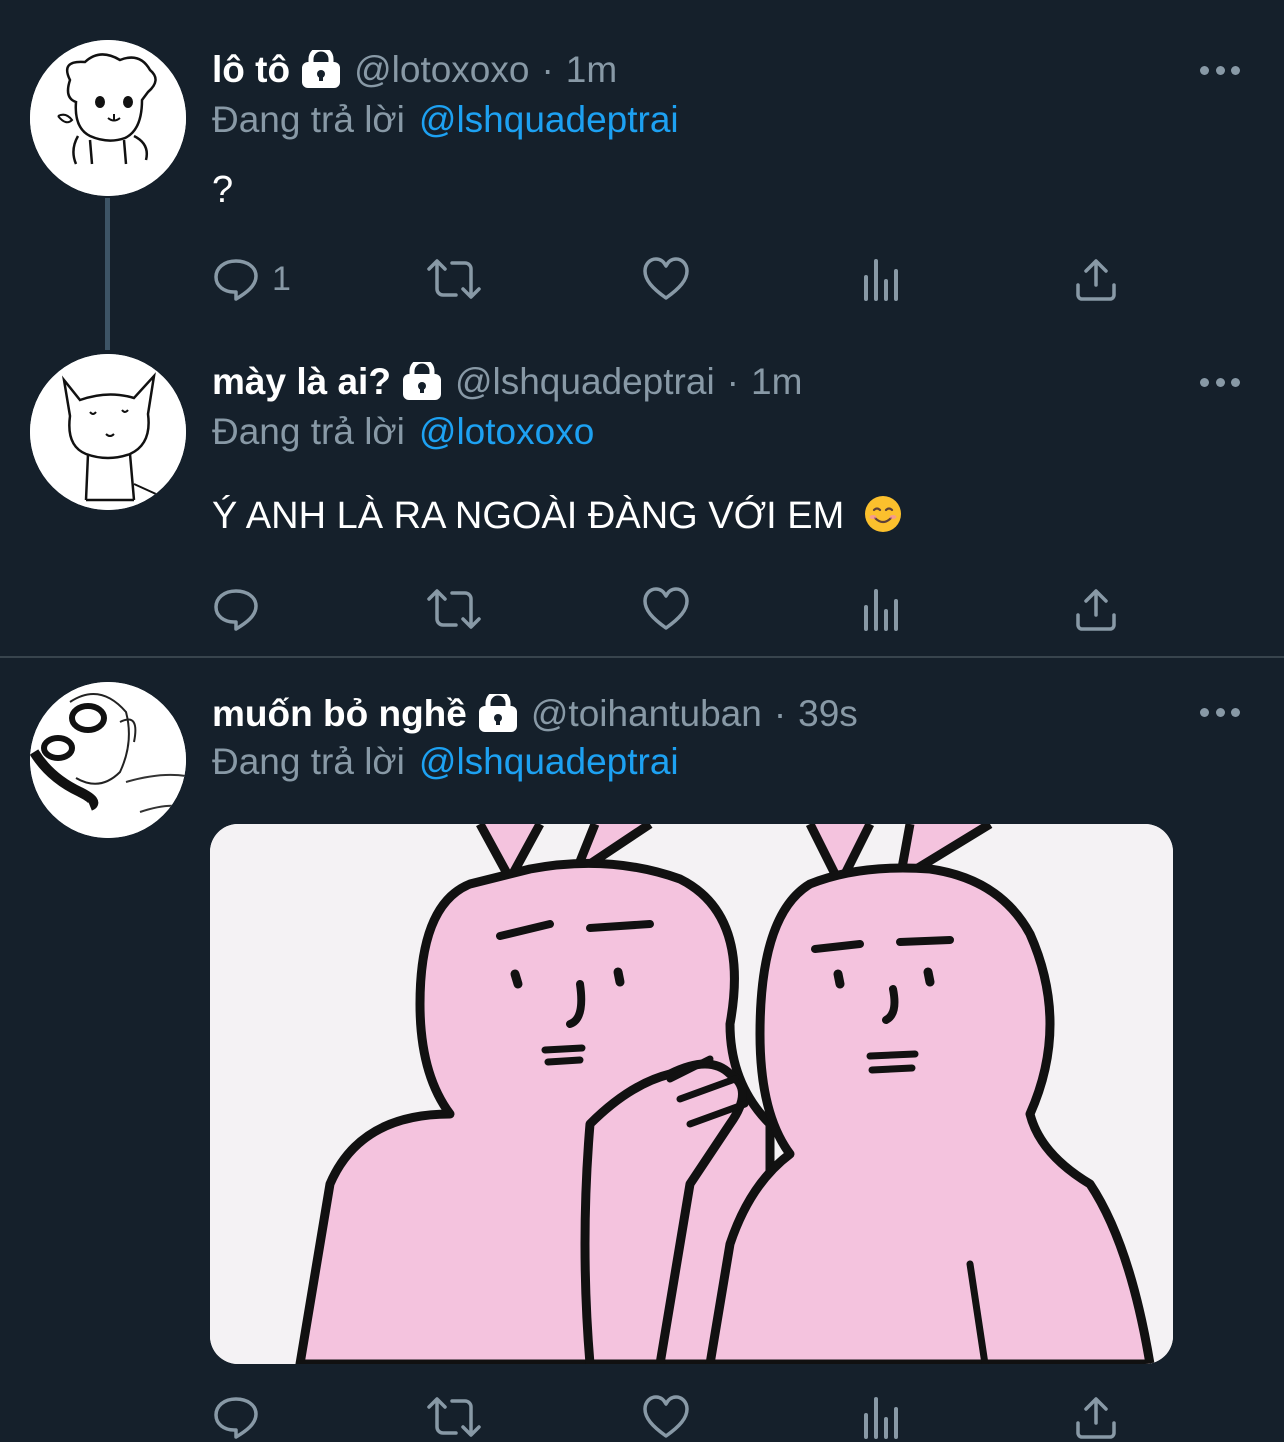  Describe the element at coordinates (339, 714) in the screenshot. I see `display-name: muốn bỏ nghề` at that location.